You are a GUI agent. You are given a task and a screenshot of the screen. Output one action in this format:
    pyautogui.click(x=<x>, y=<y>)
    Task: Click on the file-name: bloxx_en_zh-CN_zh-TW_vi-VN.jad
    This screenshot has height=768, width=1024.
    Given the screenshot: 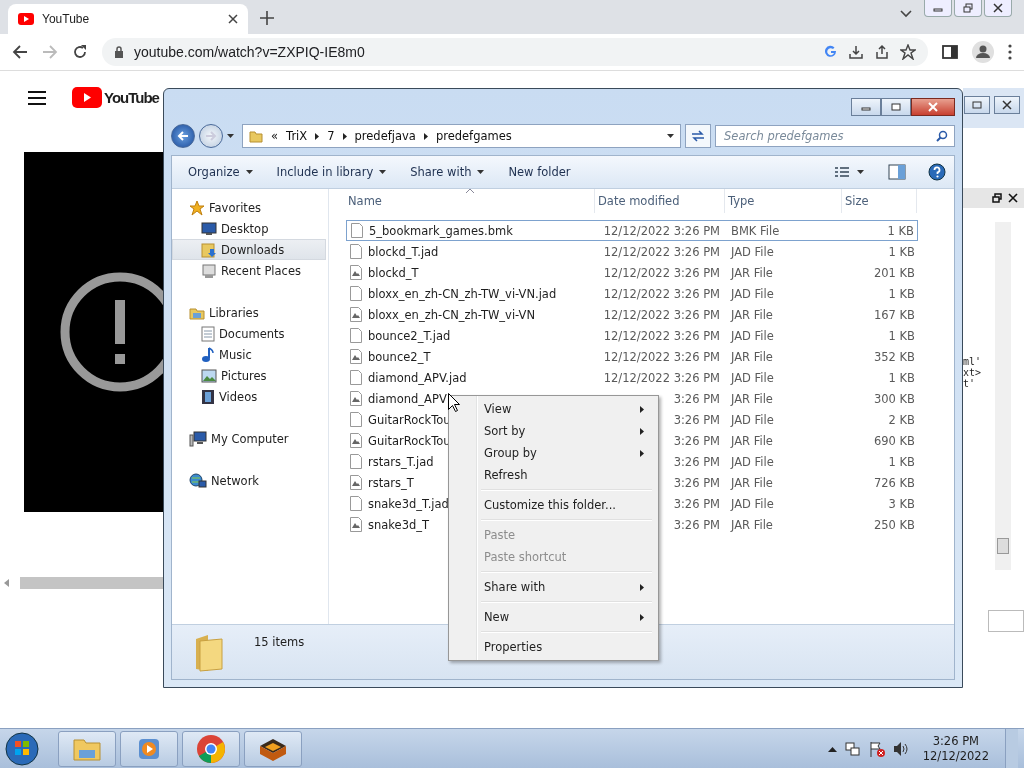 What is the action you would take?
    pyautogui.click(x=462, y=293)
    